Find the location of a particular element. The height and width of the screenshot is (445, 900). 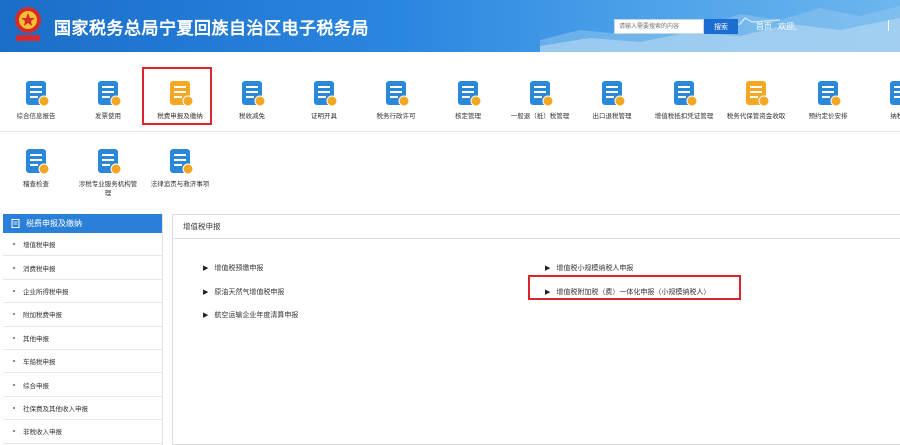

panel-link: ▶ 增值税预缴申报 is located at coordinates (233, 268).